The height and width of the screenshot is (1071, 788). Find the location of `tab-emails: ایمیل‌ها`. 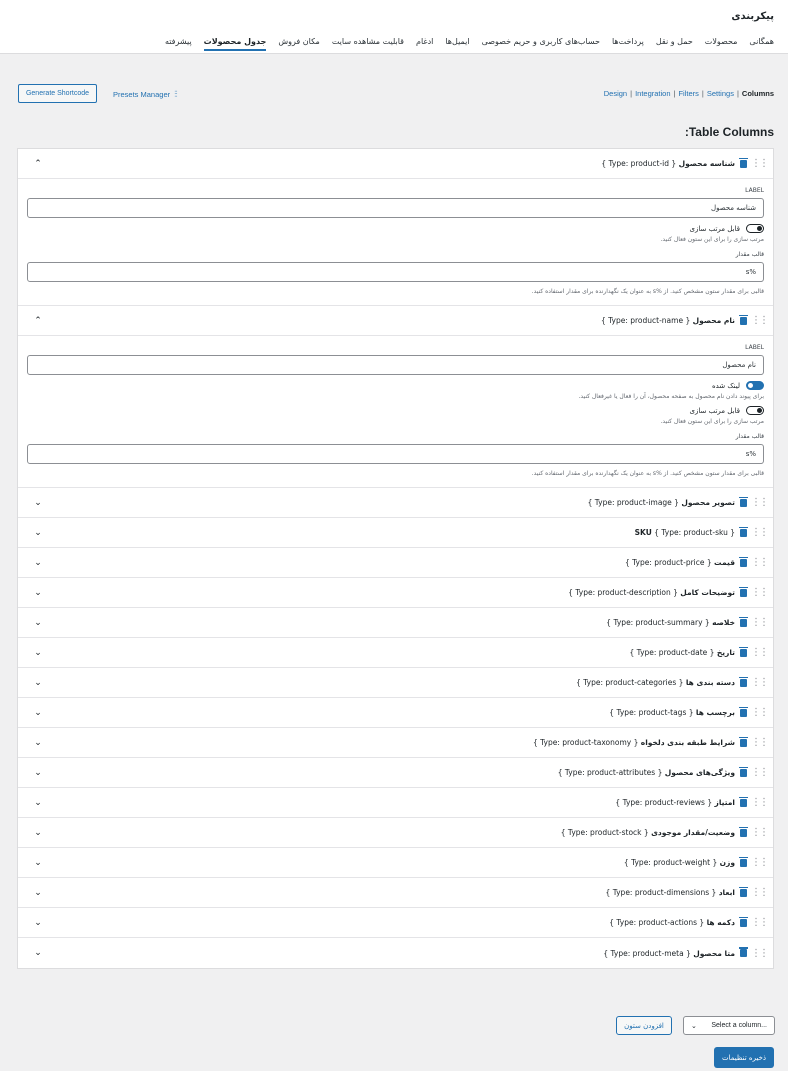

tab-emails: ایمیل‌ها is located at coordinates (457, 44).